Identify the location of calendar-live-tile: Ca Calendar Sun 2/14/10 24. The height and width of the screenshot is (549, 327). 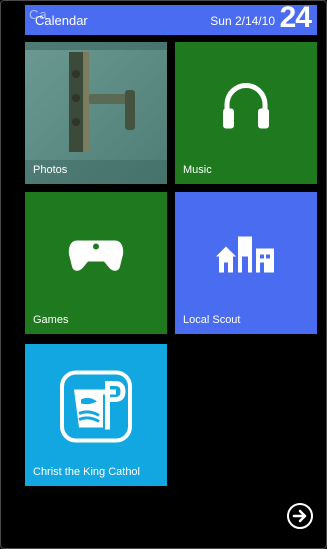
(171, 20).